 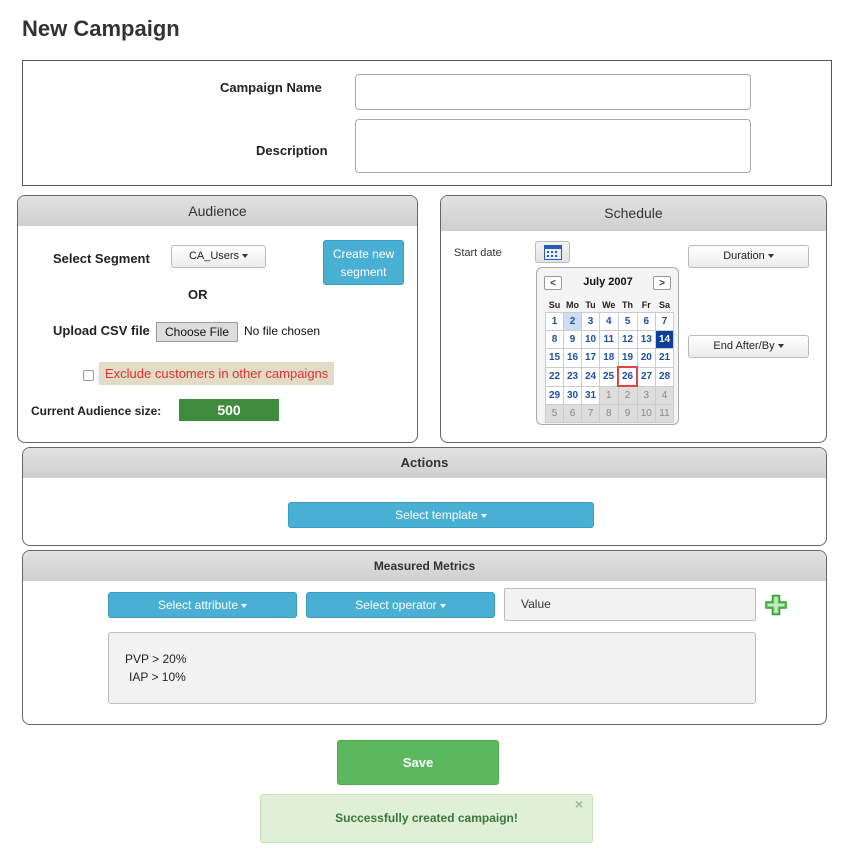 I want to click on calendar-day-today: 2, so click(x=572, y=321).